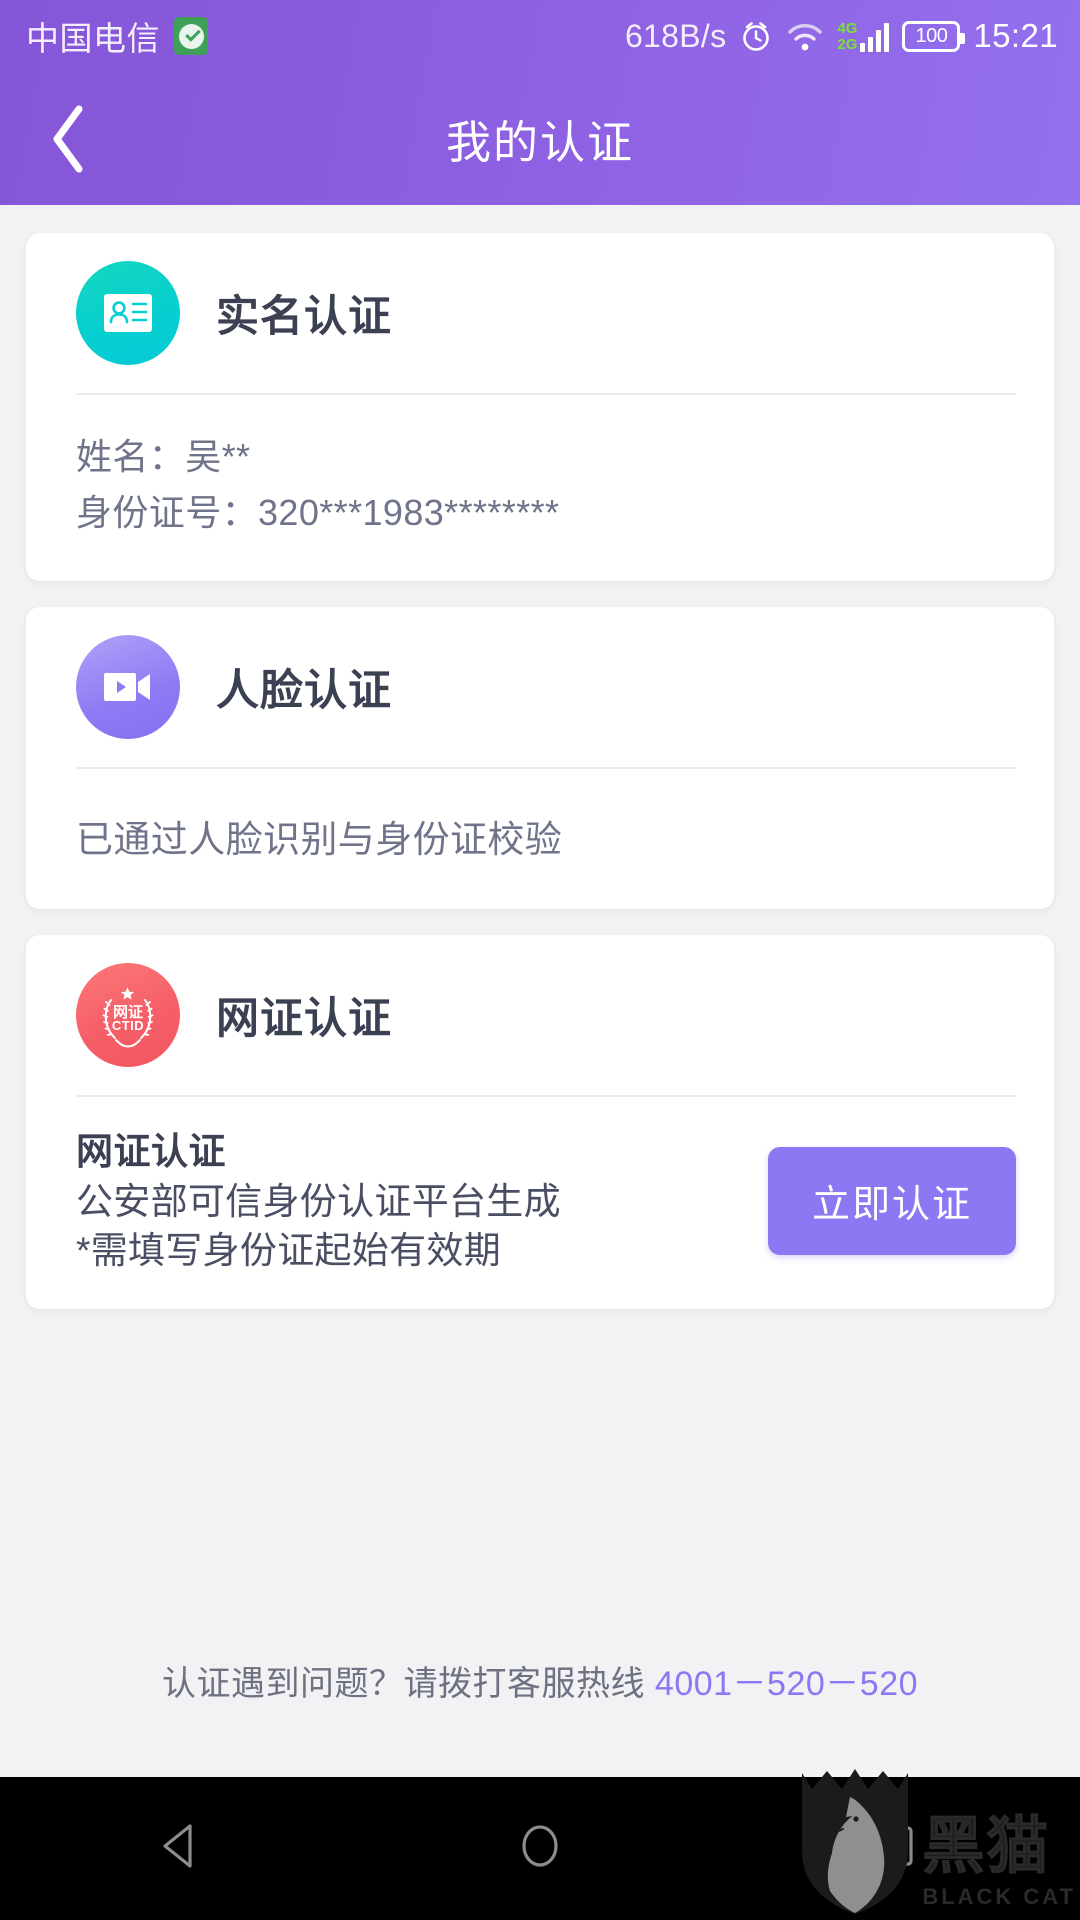 This screenshot has height=1920, width=1080. I want to click on signal-tag-2g: 2G, so click(847, 44).